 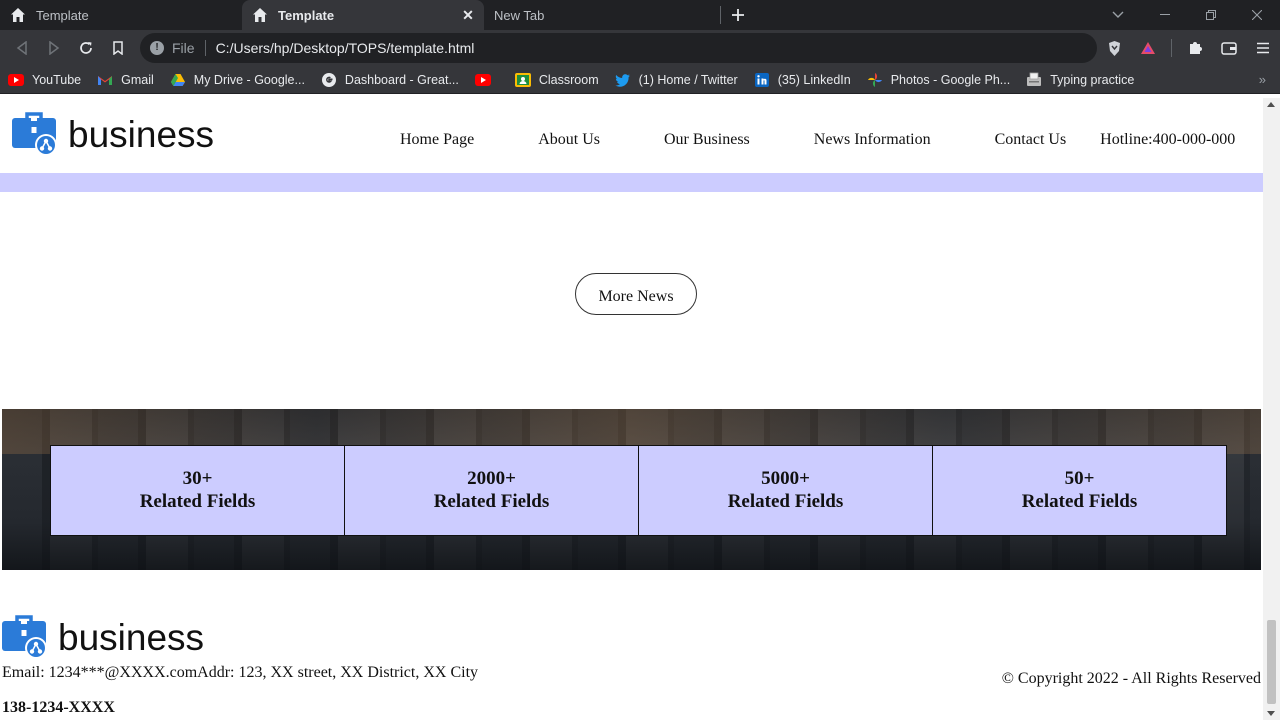 I want to click on bookmark-classroom: Classroom, so click(x=556, y=80).